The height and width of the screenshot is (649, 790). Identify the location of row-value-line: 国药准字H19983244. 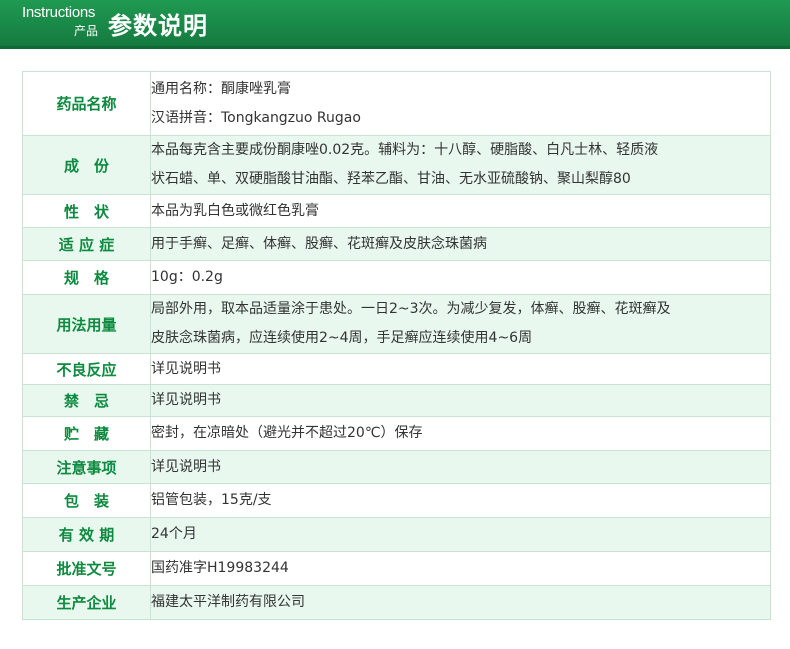
(220, 568).